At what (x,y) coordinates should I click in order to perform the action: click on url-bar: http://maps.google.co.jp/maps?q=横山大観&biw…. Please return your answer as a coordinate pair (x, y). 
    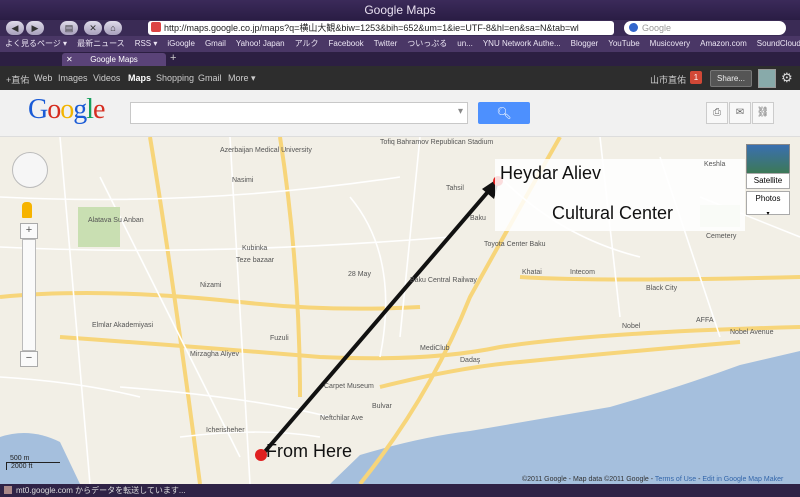
    Looking at the image, I should click on (381, 28).